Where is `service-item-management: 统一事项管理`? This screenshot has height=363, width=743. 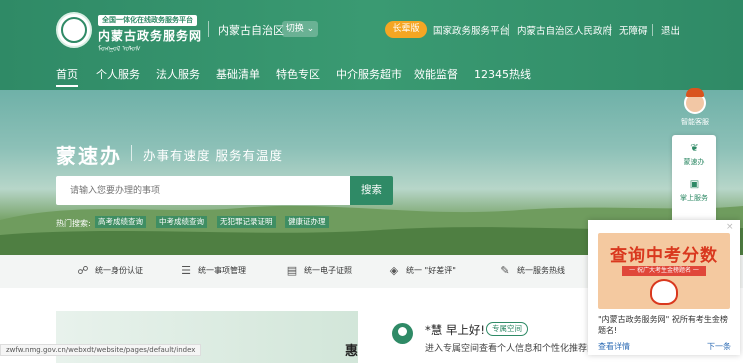
service-item-management: 统一事项管理 is located at coordinates (222, 270).